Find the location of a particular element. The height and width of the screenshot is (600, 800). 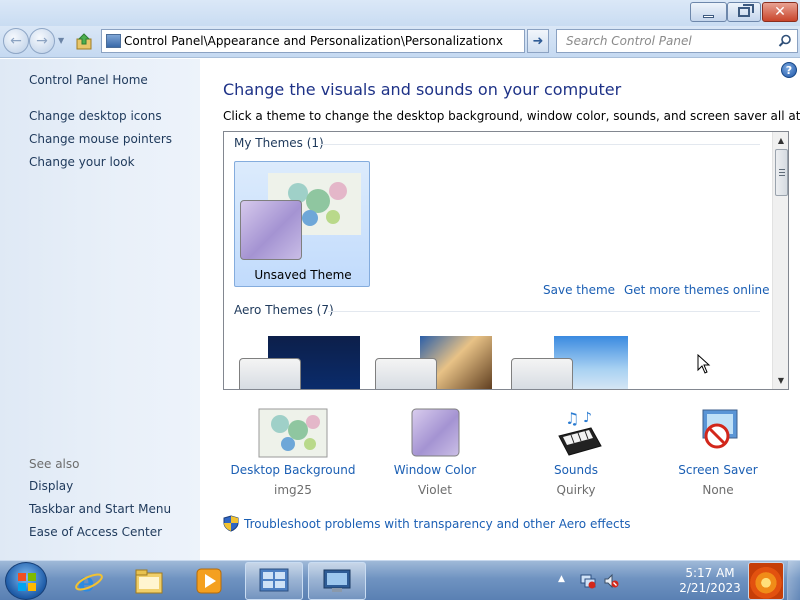

internet-explorer-icon: e is located at coordinates (89, 582).